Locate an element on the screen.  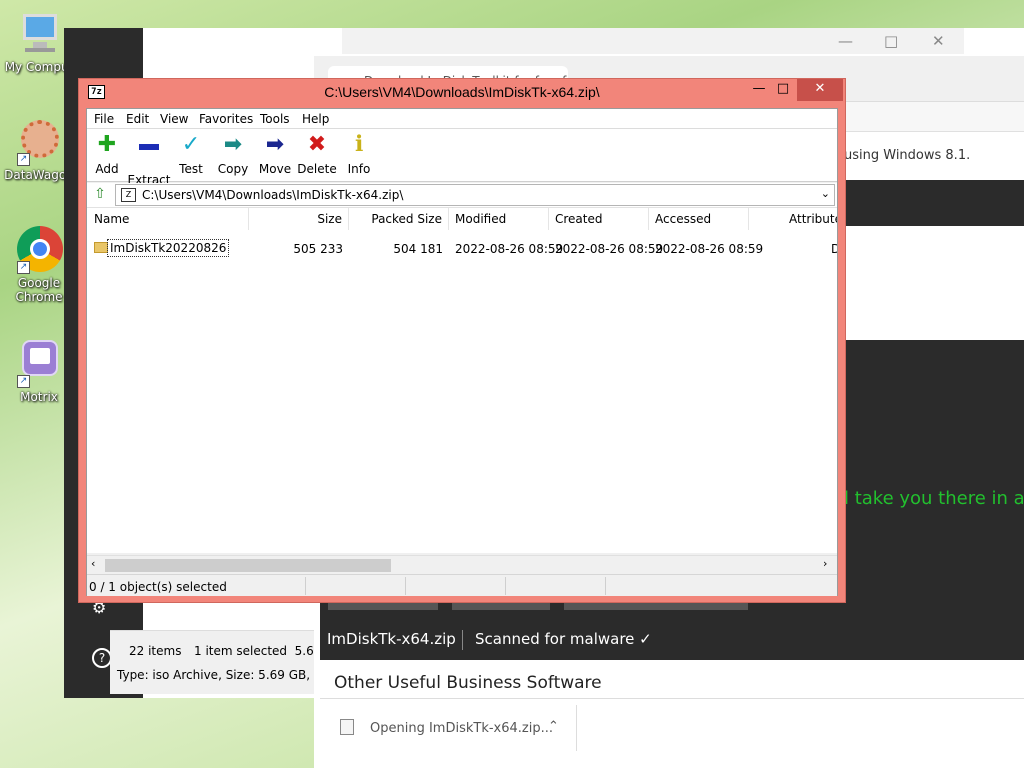
browser-maximize-button: □ is located at coordinates (891, 41).